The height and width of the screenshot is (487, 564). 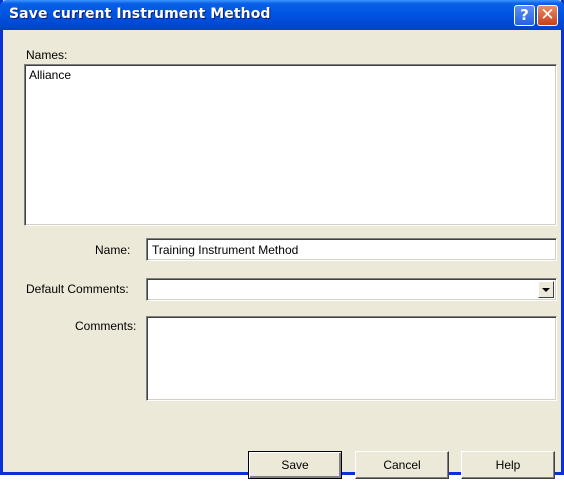 What do you see at coordinates (508, 465) in the screenshot?
I see `help-button: Help` at bounding box center [508, 465].